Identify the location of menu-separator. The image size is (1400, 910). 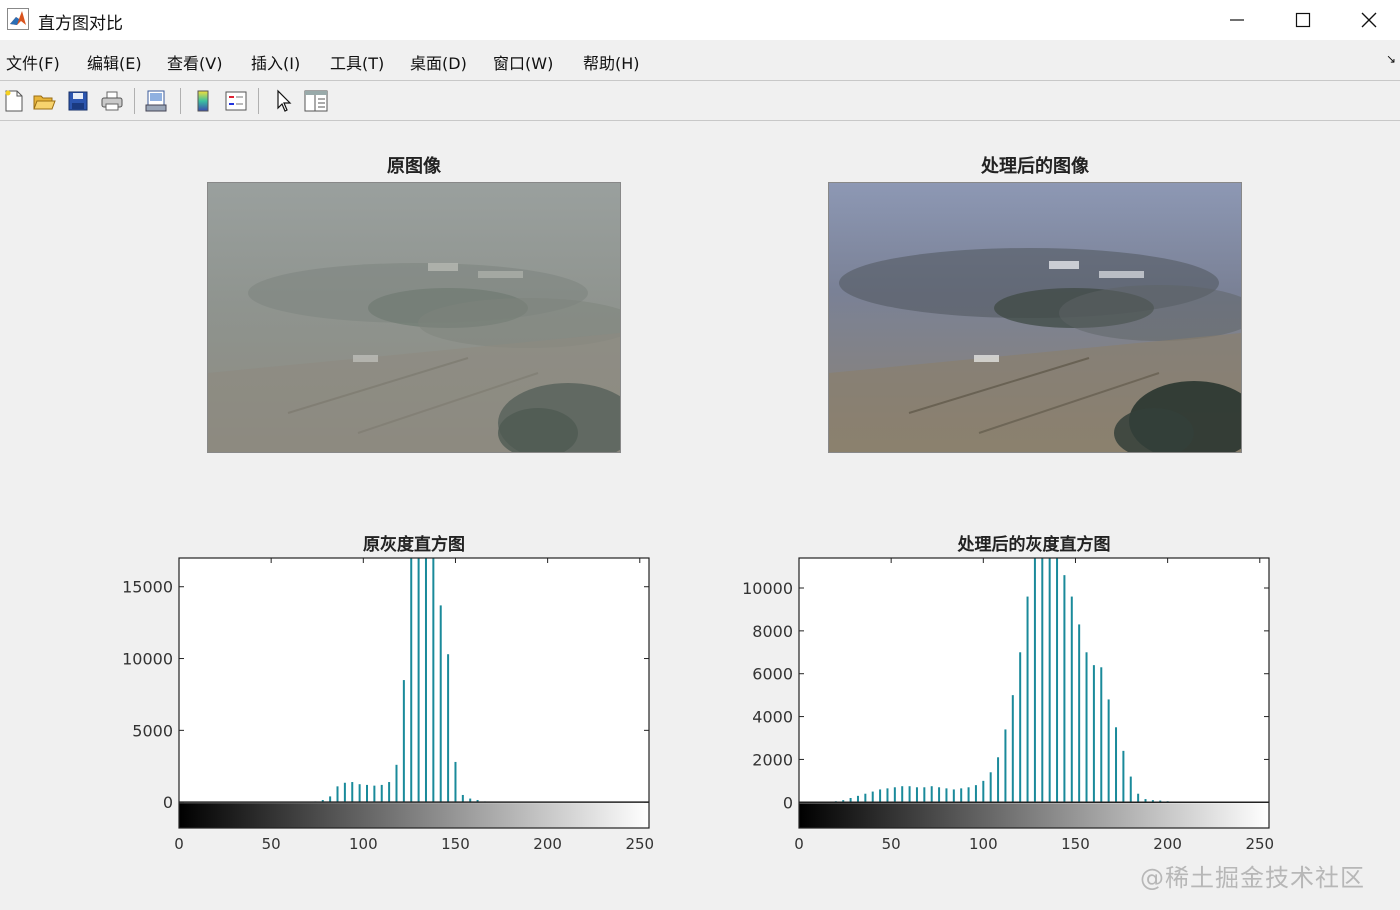
(700, 80).